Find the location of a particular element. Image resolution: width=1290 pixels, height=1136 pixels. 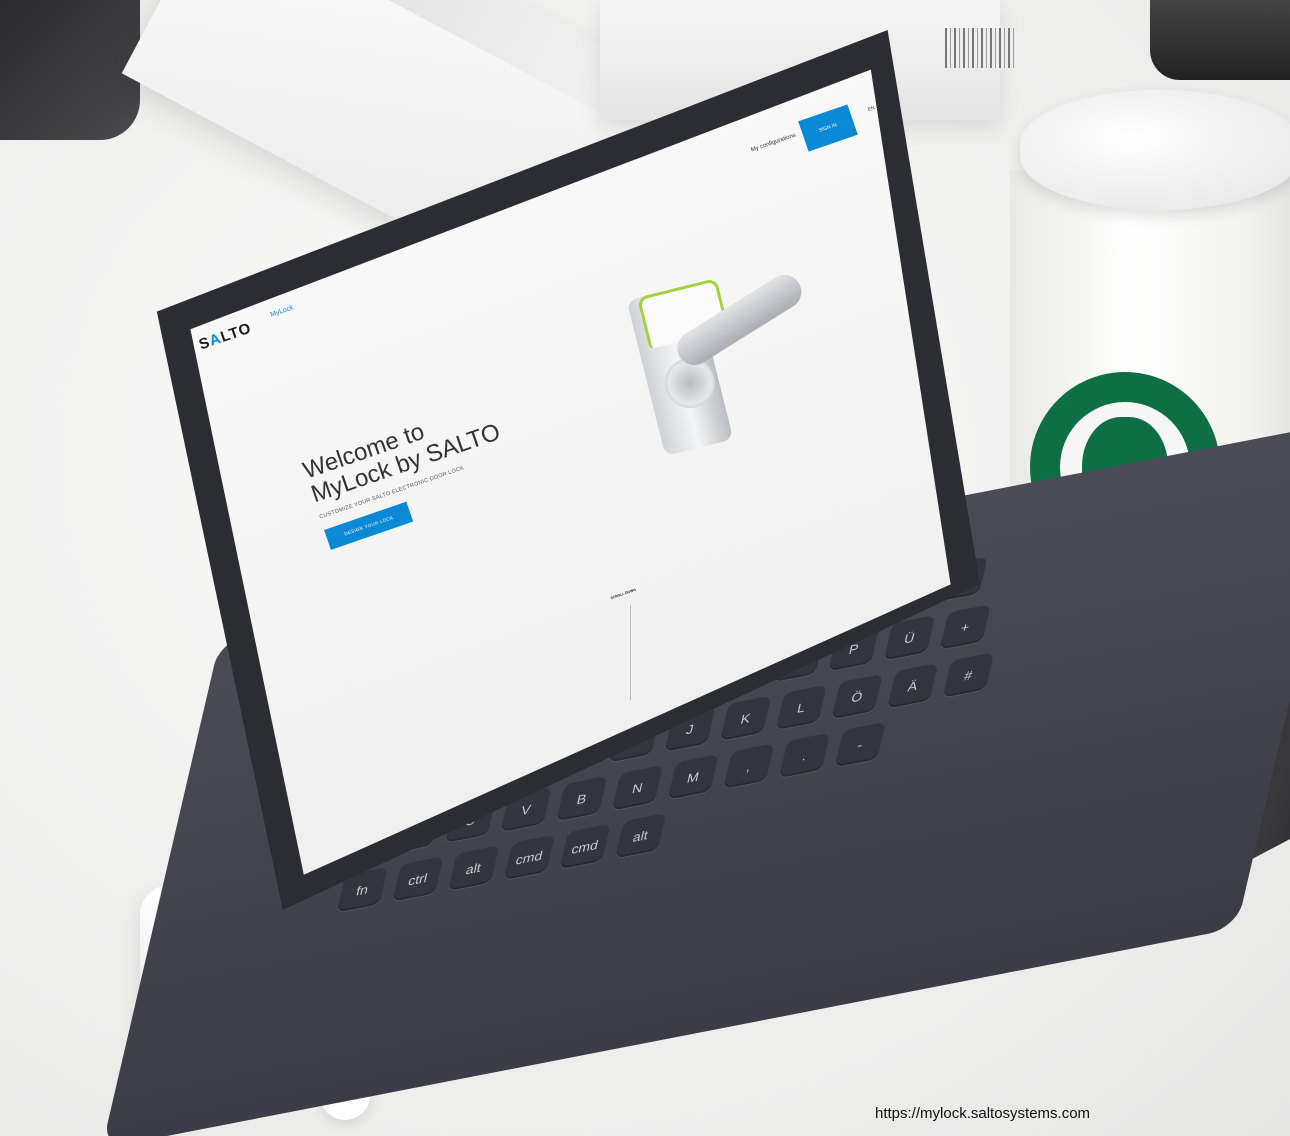

language-selector: EN is located at coordinates (871, 109).